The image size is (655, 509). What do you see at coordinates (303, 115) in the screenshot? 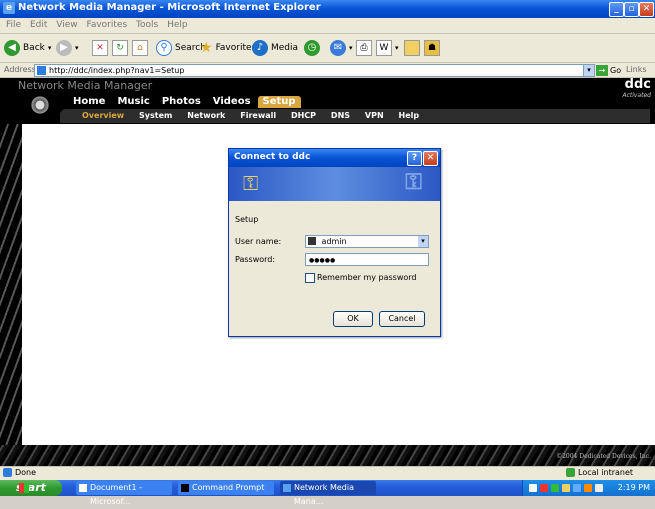
I see `subnav-dhcp: DHCP` at bounding box center [303, 115].